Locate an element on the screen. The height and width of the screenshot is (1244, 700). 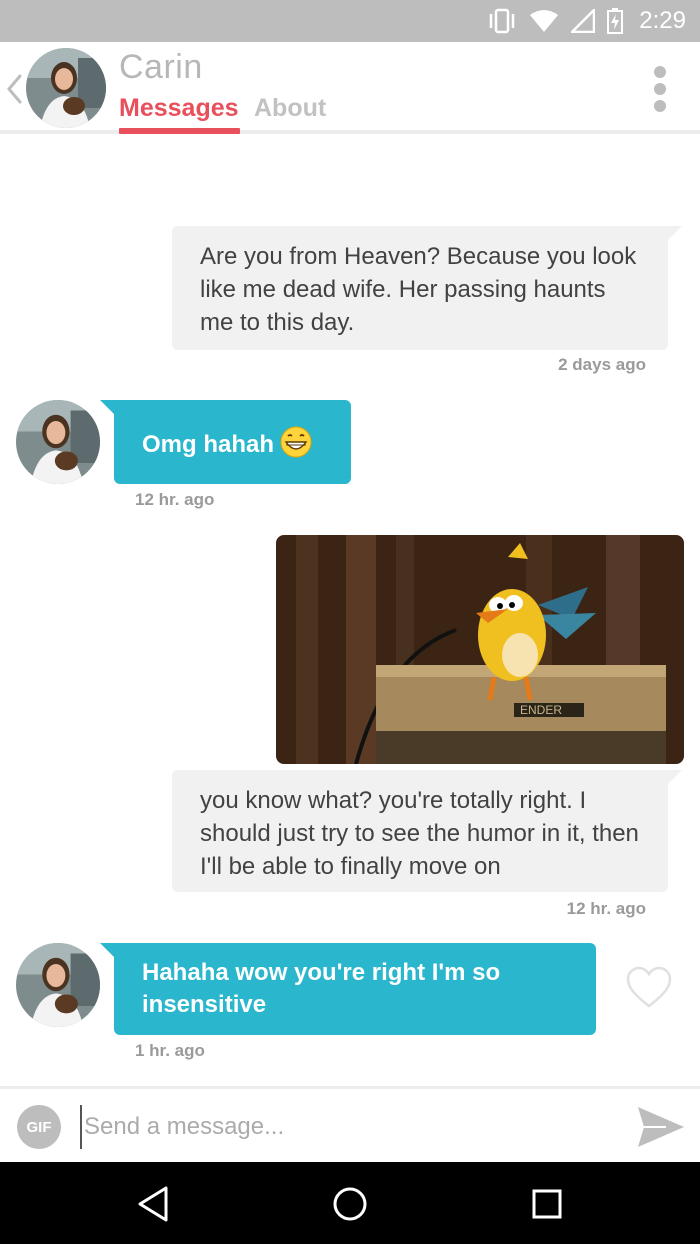
nav-recents-icon is located at coordinates (547, 1204).